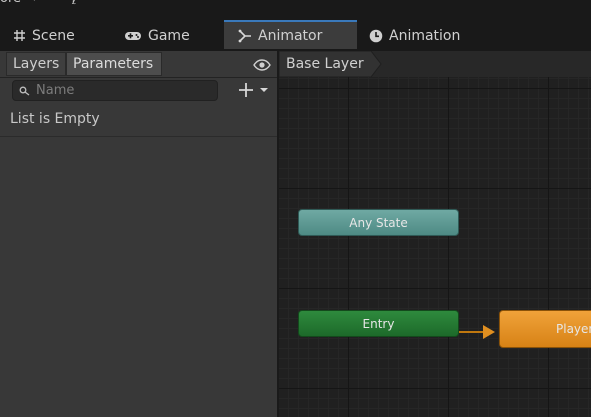 The width and height of the screenshot is (591, 417). Describe the element at coordinates (169, 35) in the screenshot. I see `tab-label: Game` at that location.